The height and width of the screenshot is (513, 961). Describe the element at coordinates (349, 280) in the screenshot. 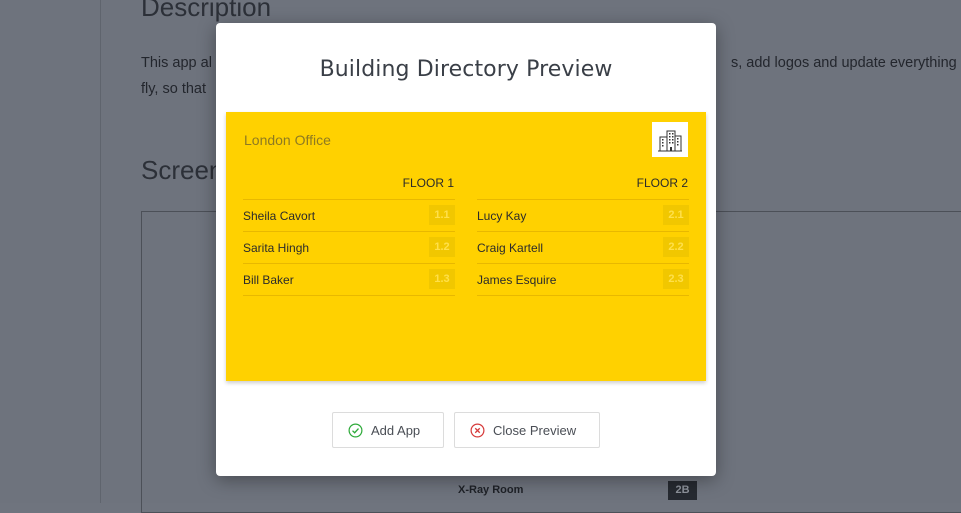

I see `directory-row: Bill Baker 1.3` at that location.